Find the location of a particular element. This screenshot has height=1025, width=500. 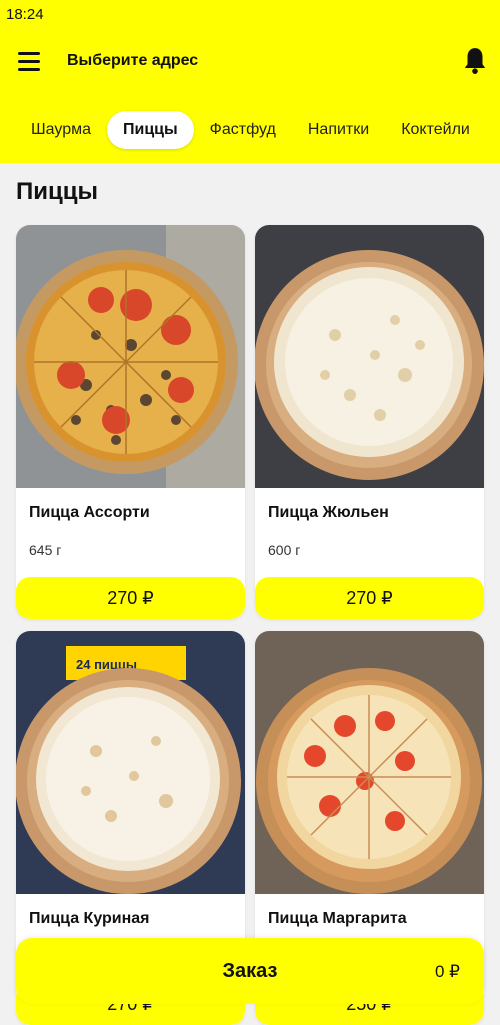

order-label: Заказ is located at coordinates (250, 971).